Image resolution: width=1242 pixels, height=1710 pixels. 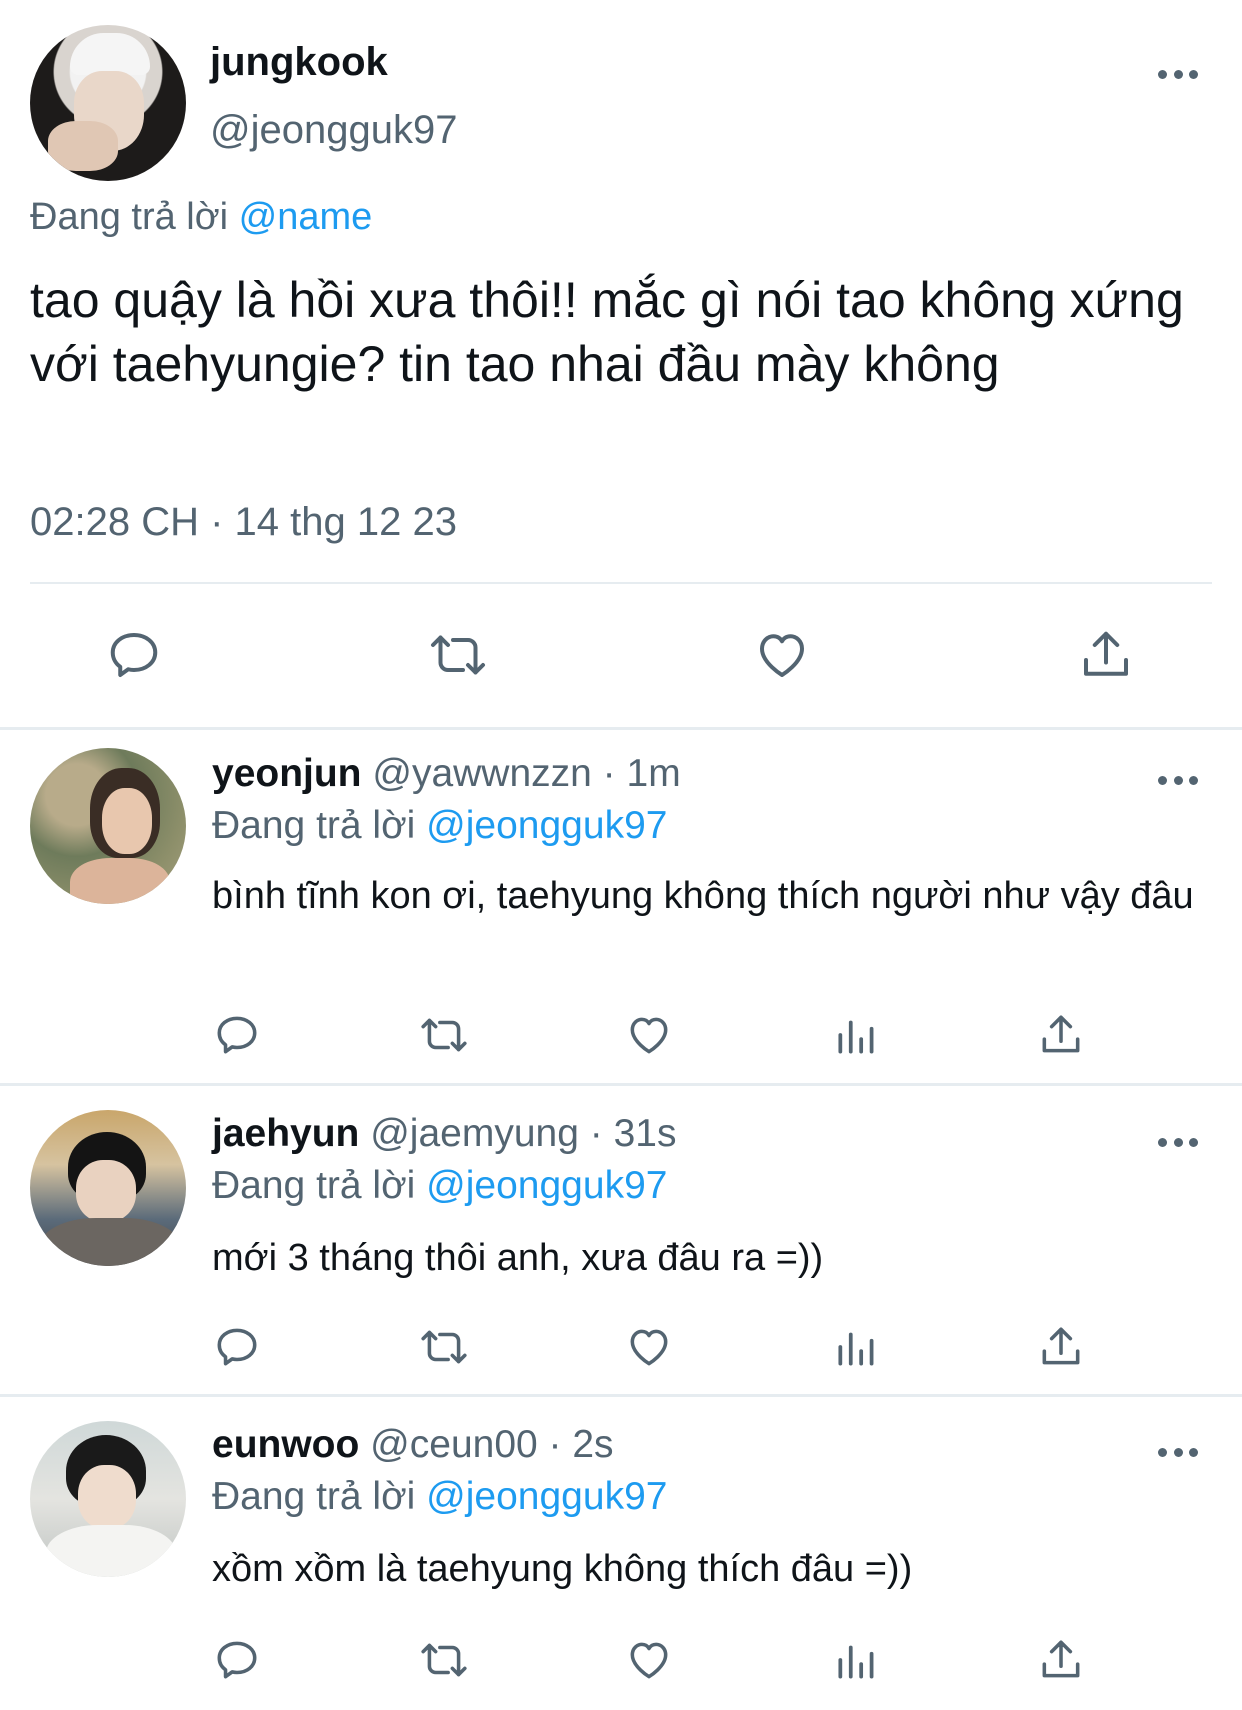 What do you see at coordinates (287, 773) in the screenshot?
I see `reply-author-name: yeonjun` at bounding box center [287, 773].